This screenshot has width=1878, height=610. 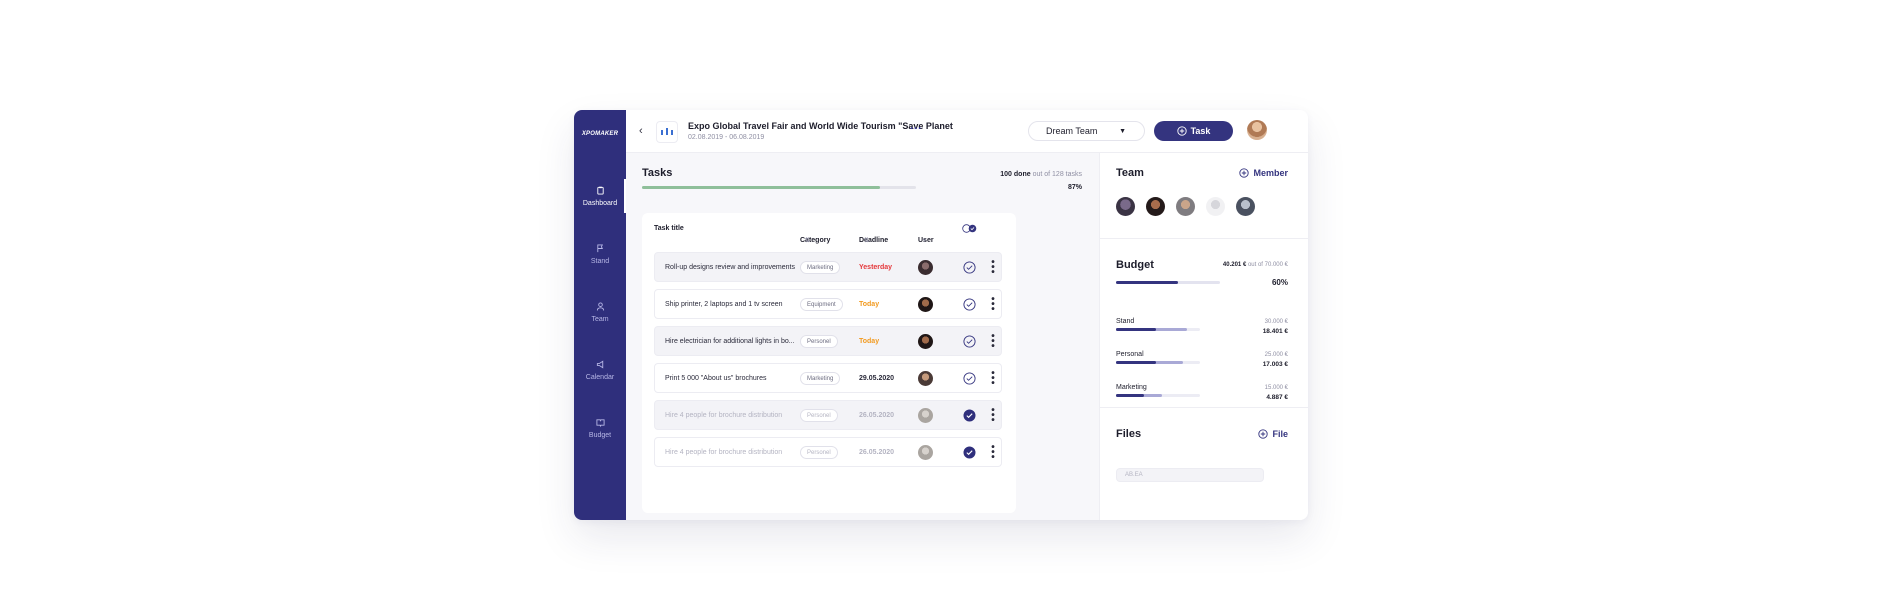 I want to click on toggle-done-icon, so click(x=970, y=228).